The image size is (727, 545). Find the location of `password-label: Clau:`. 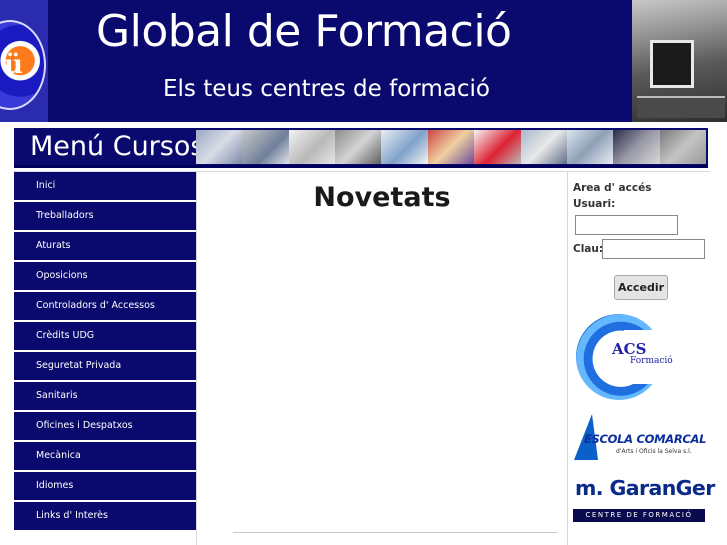

password-label: Clau: is located at coordinates (588, 249).